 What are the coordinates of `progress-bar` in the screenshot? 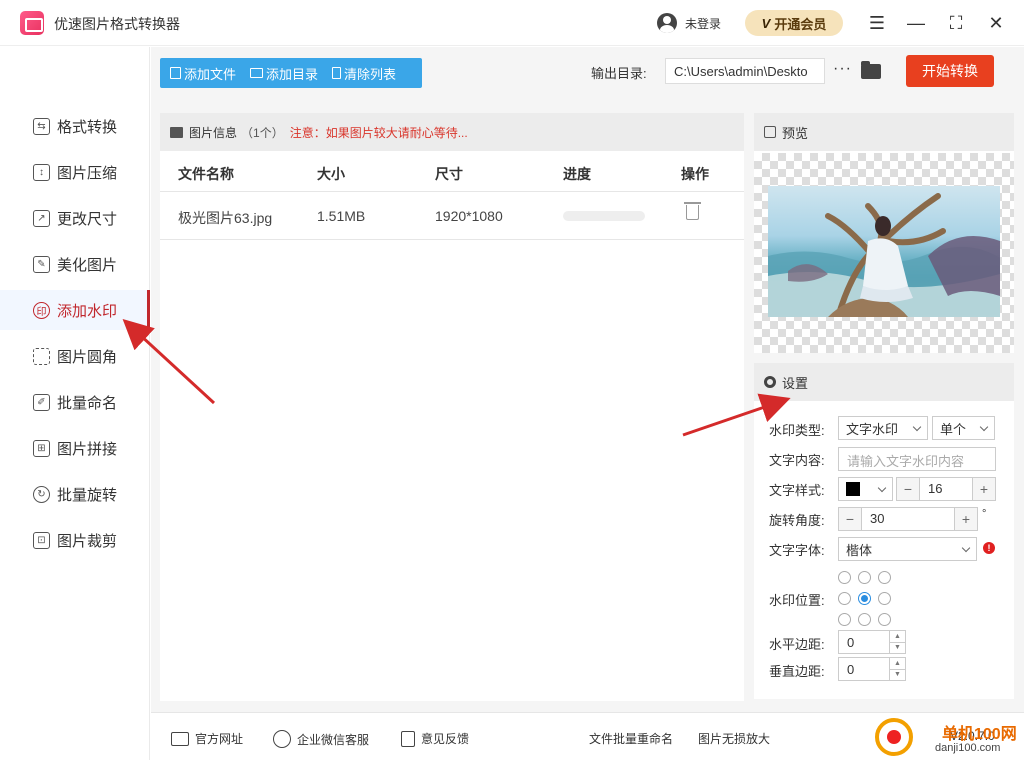 It's located at (604, 216).